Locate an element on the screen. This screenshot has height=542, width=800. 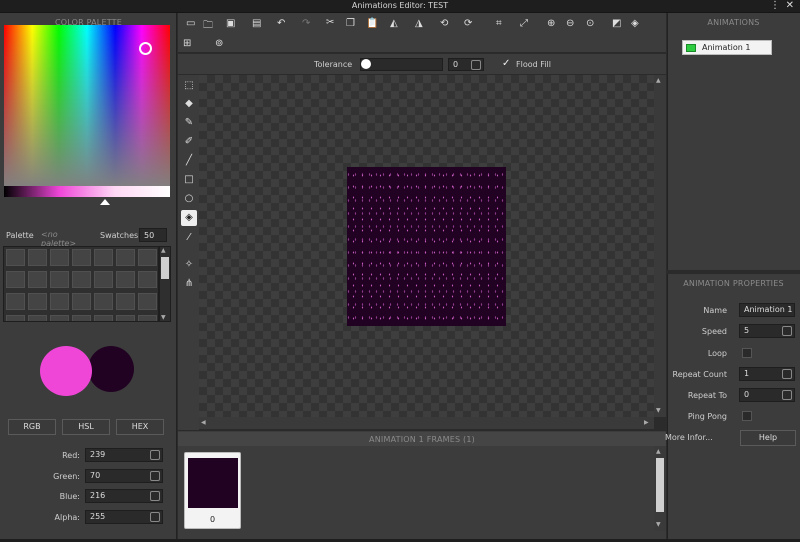
scroll-left-icon: ◀ is located at coordinates (203, 422).